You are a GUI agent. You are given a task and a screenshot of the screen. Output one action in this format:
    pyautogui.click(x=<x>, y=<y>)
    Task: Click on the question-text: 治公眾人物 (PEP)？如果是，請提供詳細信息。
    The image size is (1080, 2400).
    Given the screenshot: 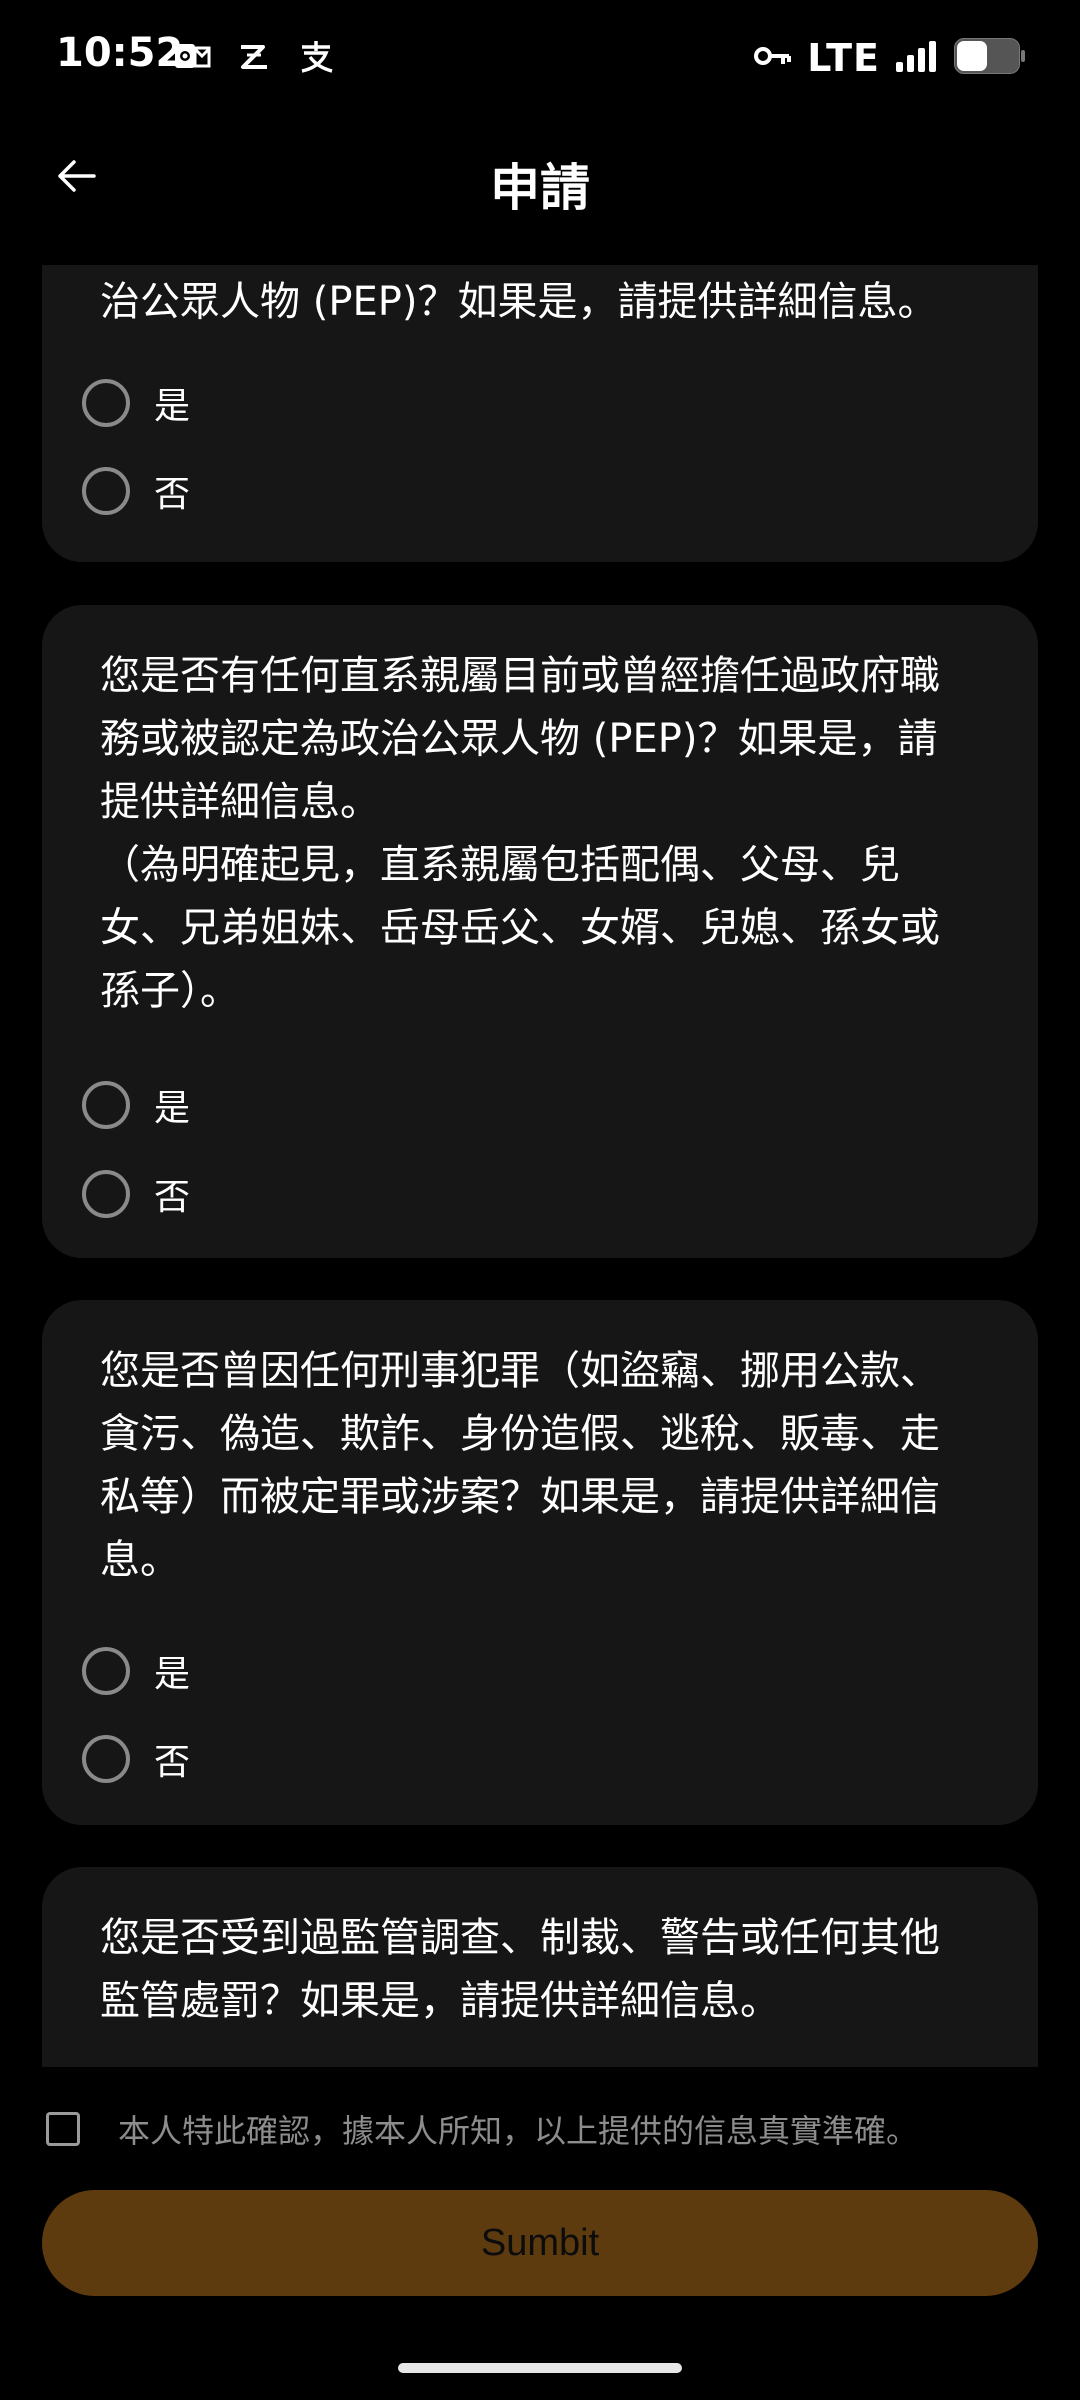 What is the action you would take?
    pyautogui.click(x=519, y=302)
    